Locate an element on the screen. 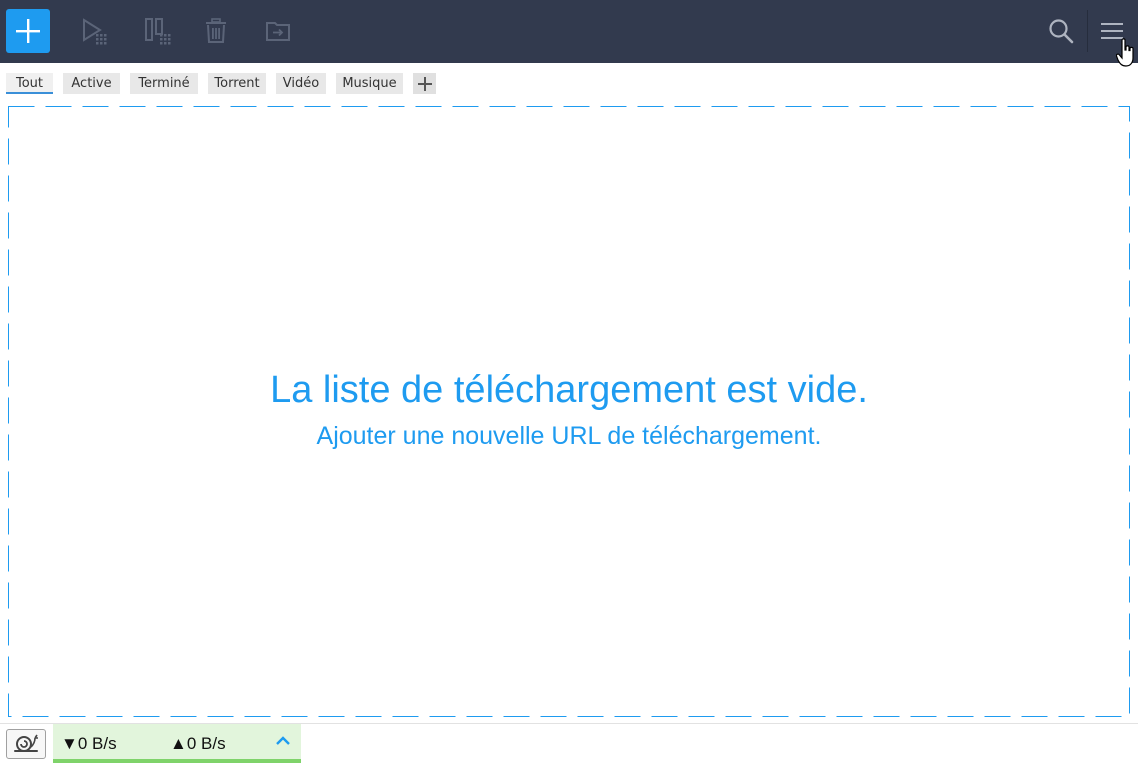 The width and height of the screenshot is (1138, 763). snail-icon is located at coordinates (26, 743).